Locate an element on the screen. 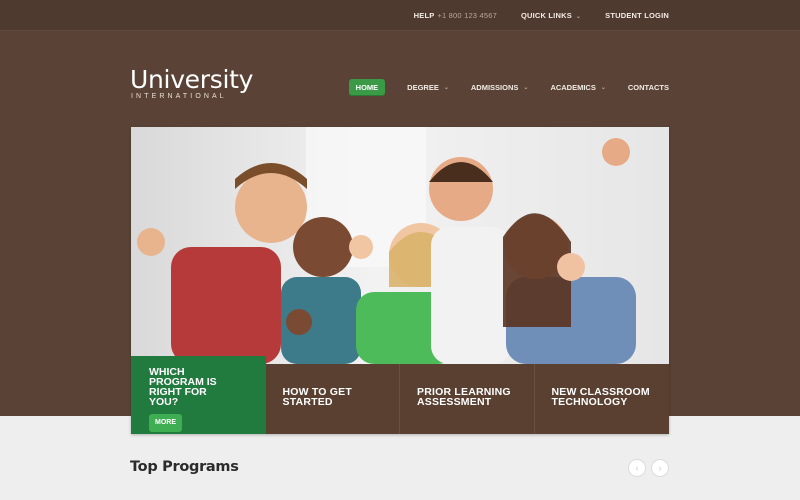 This screenshot has height=500, width=800. chevron-right-icon: › is located at coordinates (660, 468).